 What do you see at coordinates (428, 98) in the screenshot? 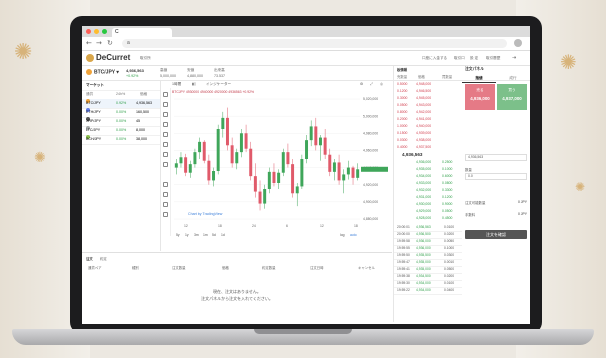
I see `orderbook-ask-row: 0.3000 4,945,000` at bounding box center [428, 98].